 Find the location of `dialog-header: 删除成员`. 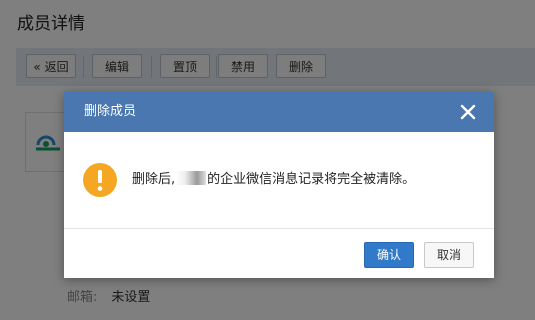

dialog-header: 删除成员 is located at coordinates (279, 112).